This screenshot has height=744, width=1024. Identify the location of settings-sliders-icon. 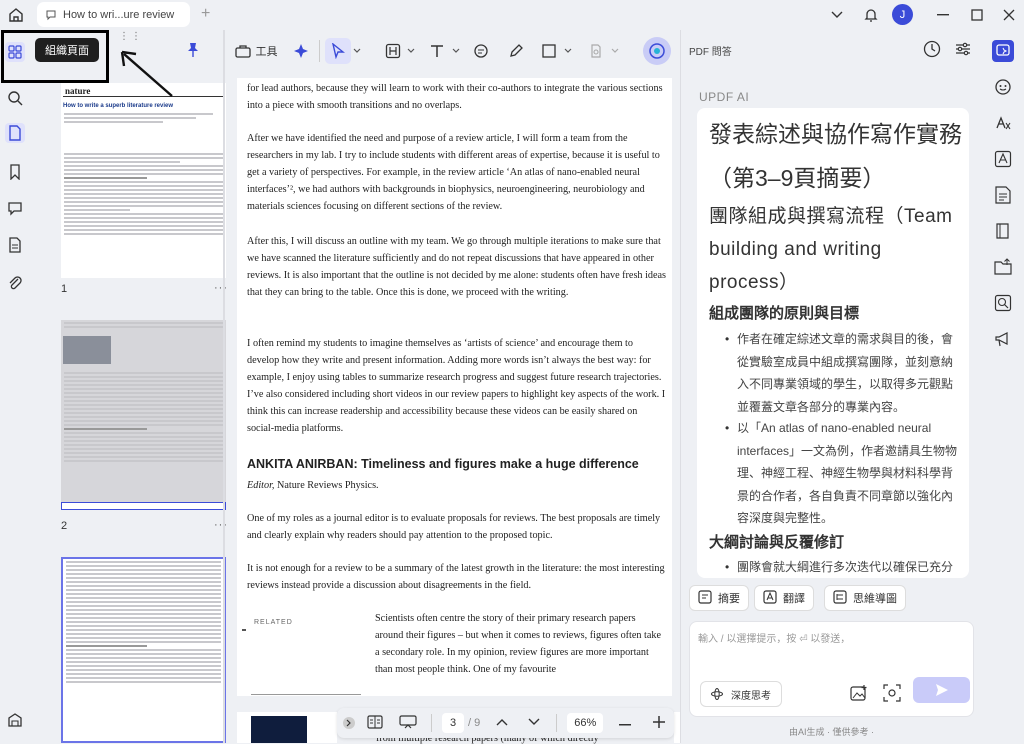
(963, 51).